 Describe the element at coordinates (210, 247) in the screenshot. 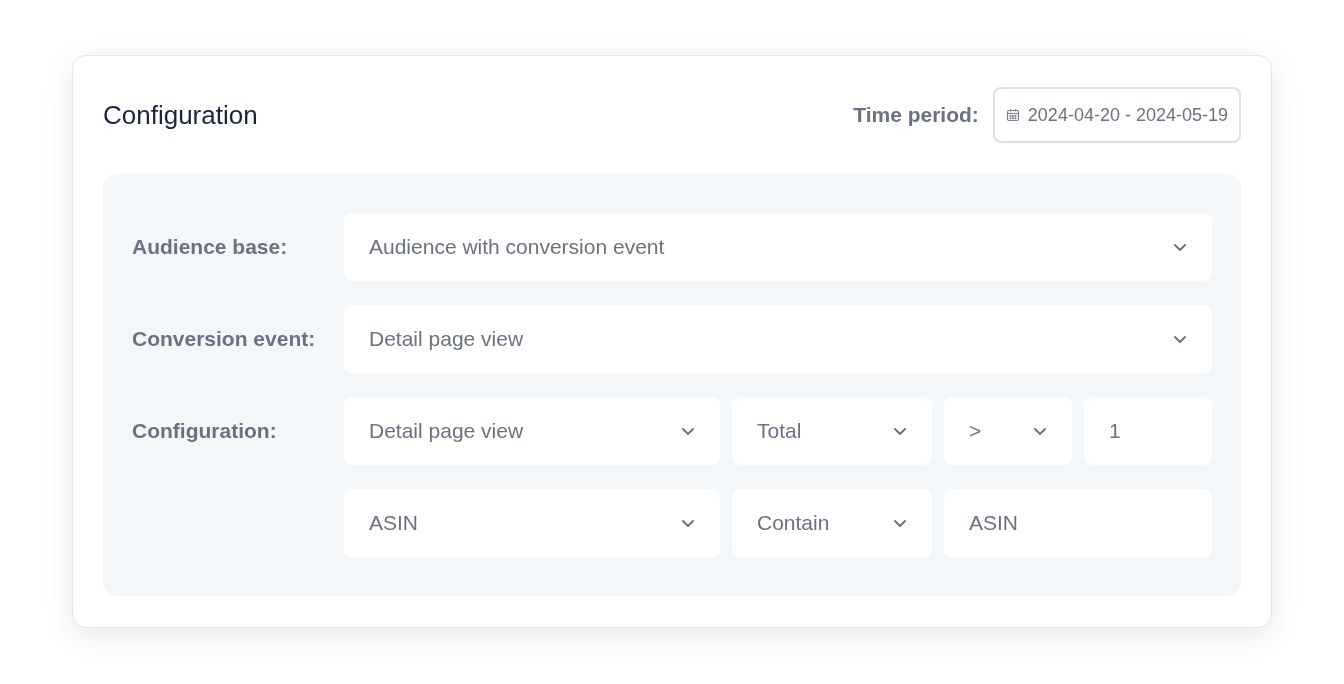

I see `field-label: Audience base:` at that location.